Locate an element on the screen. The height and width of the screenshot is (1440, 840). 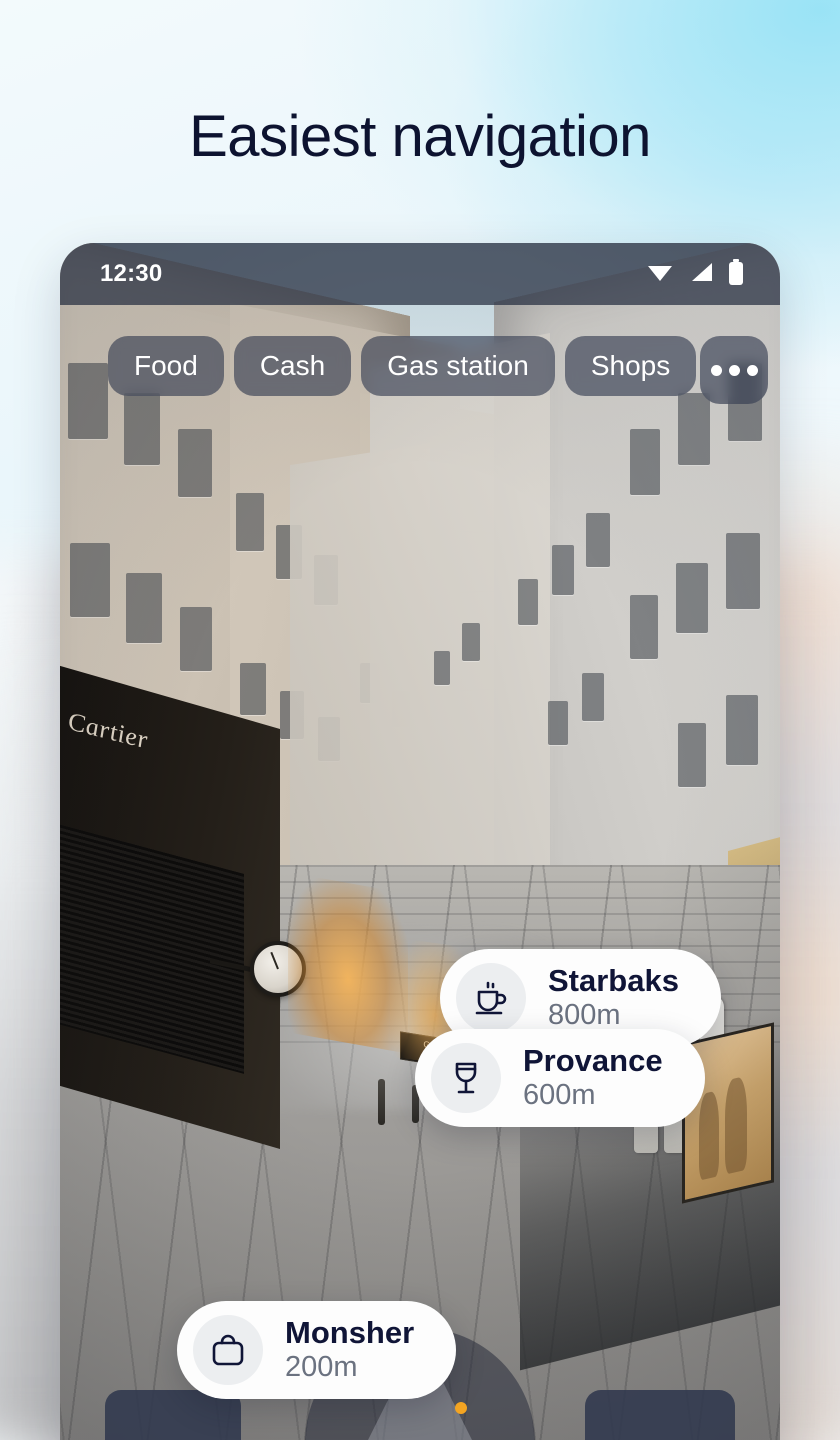
poi-text-block: Provance 600m is located at coordinates (593, 1077).